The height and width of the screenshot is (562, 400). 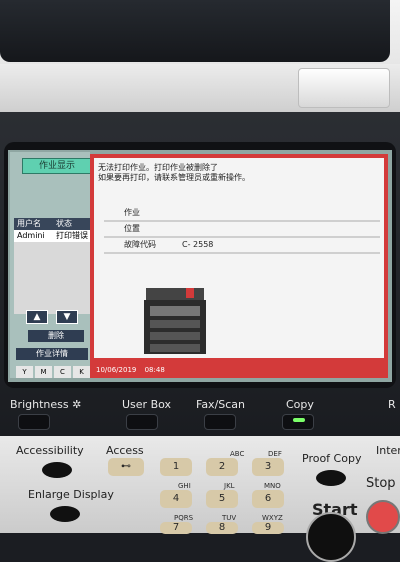 I want to click on info-value-error-code: C- 2558, so click(x=198, y=244).